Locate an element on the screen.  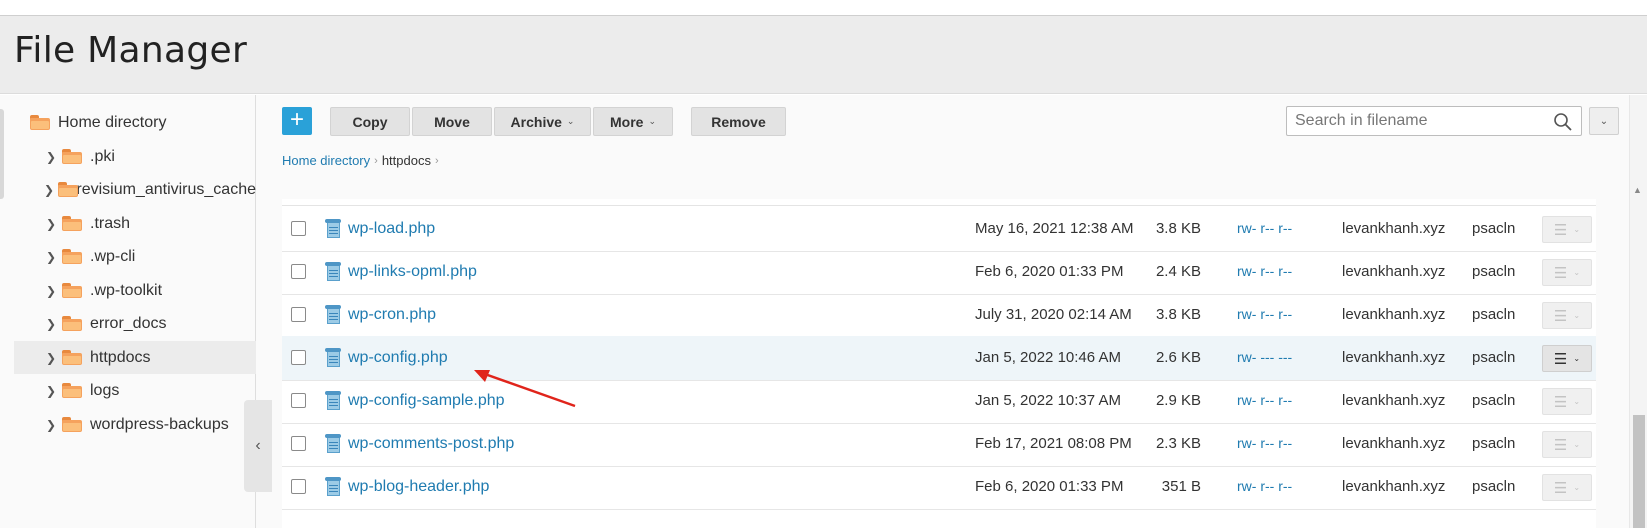
move-button: Move is located at coordinates (452, 121).